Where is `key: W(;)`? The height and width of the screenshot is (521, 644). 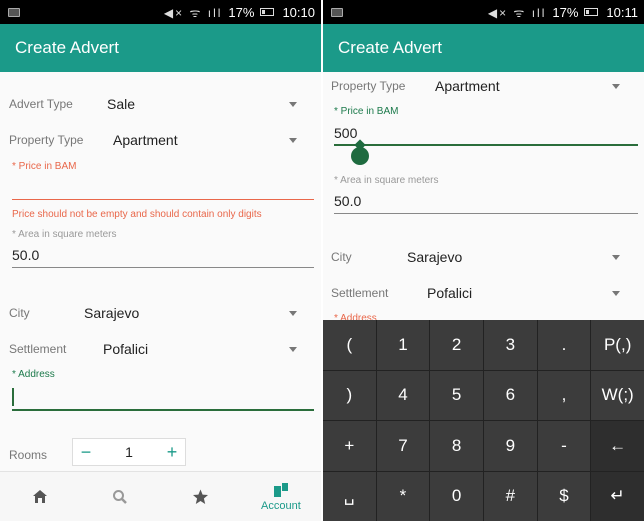 key: W(;) is located at coordinates (617, 395).